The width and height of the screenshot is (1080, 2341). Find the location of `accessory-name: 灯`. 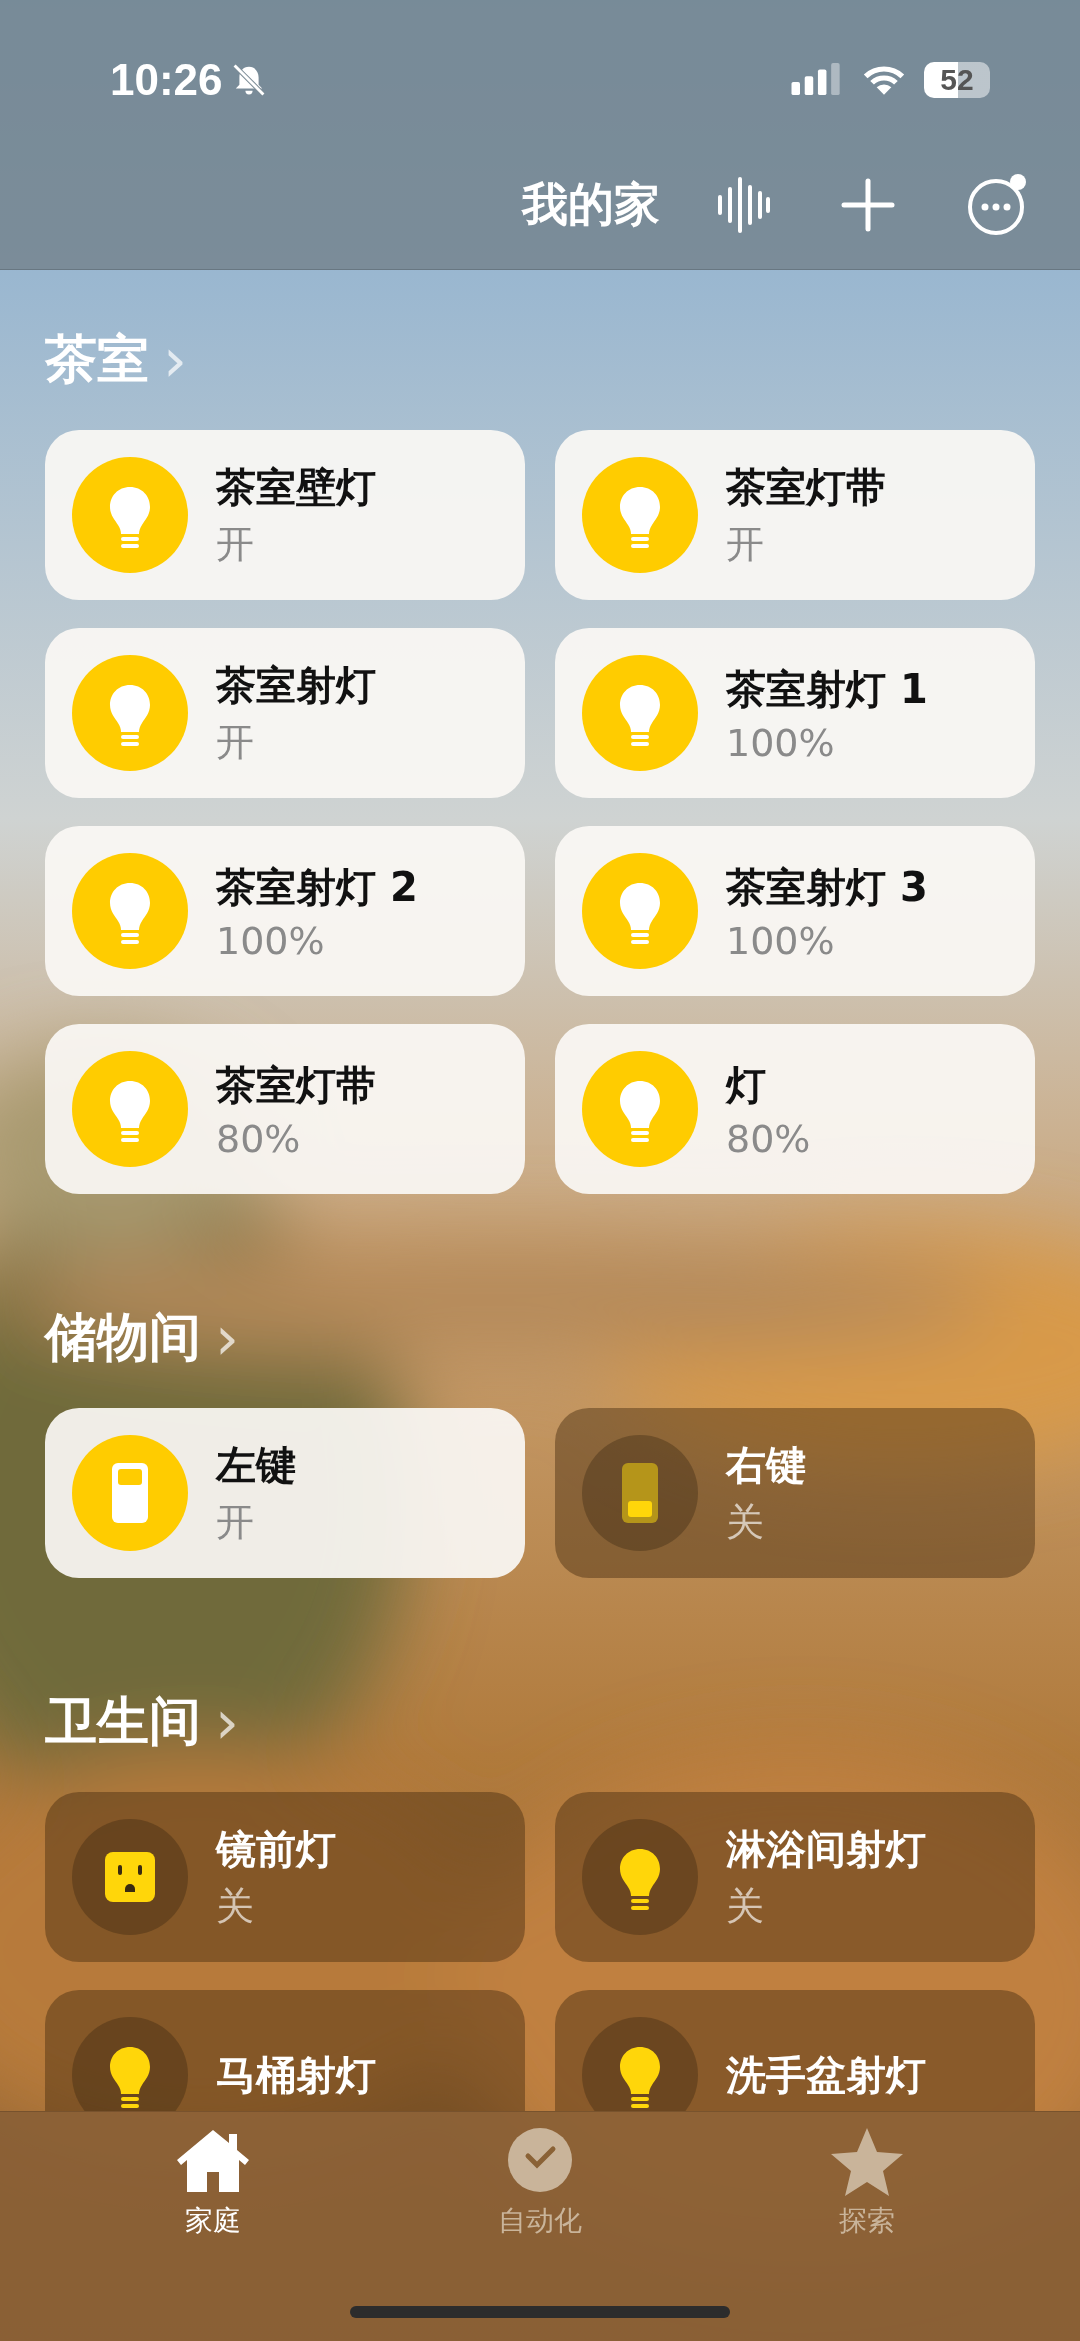

accessory-name: 灯 is located at coordinates (746, 1085).